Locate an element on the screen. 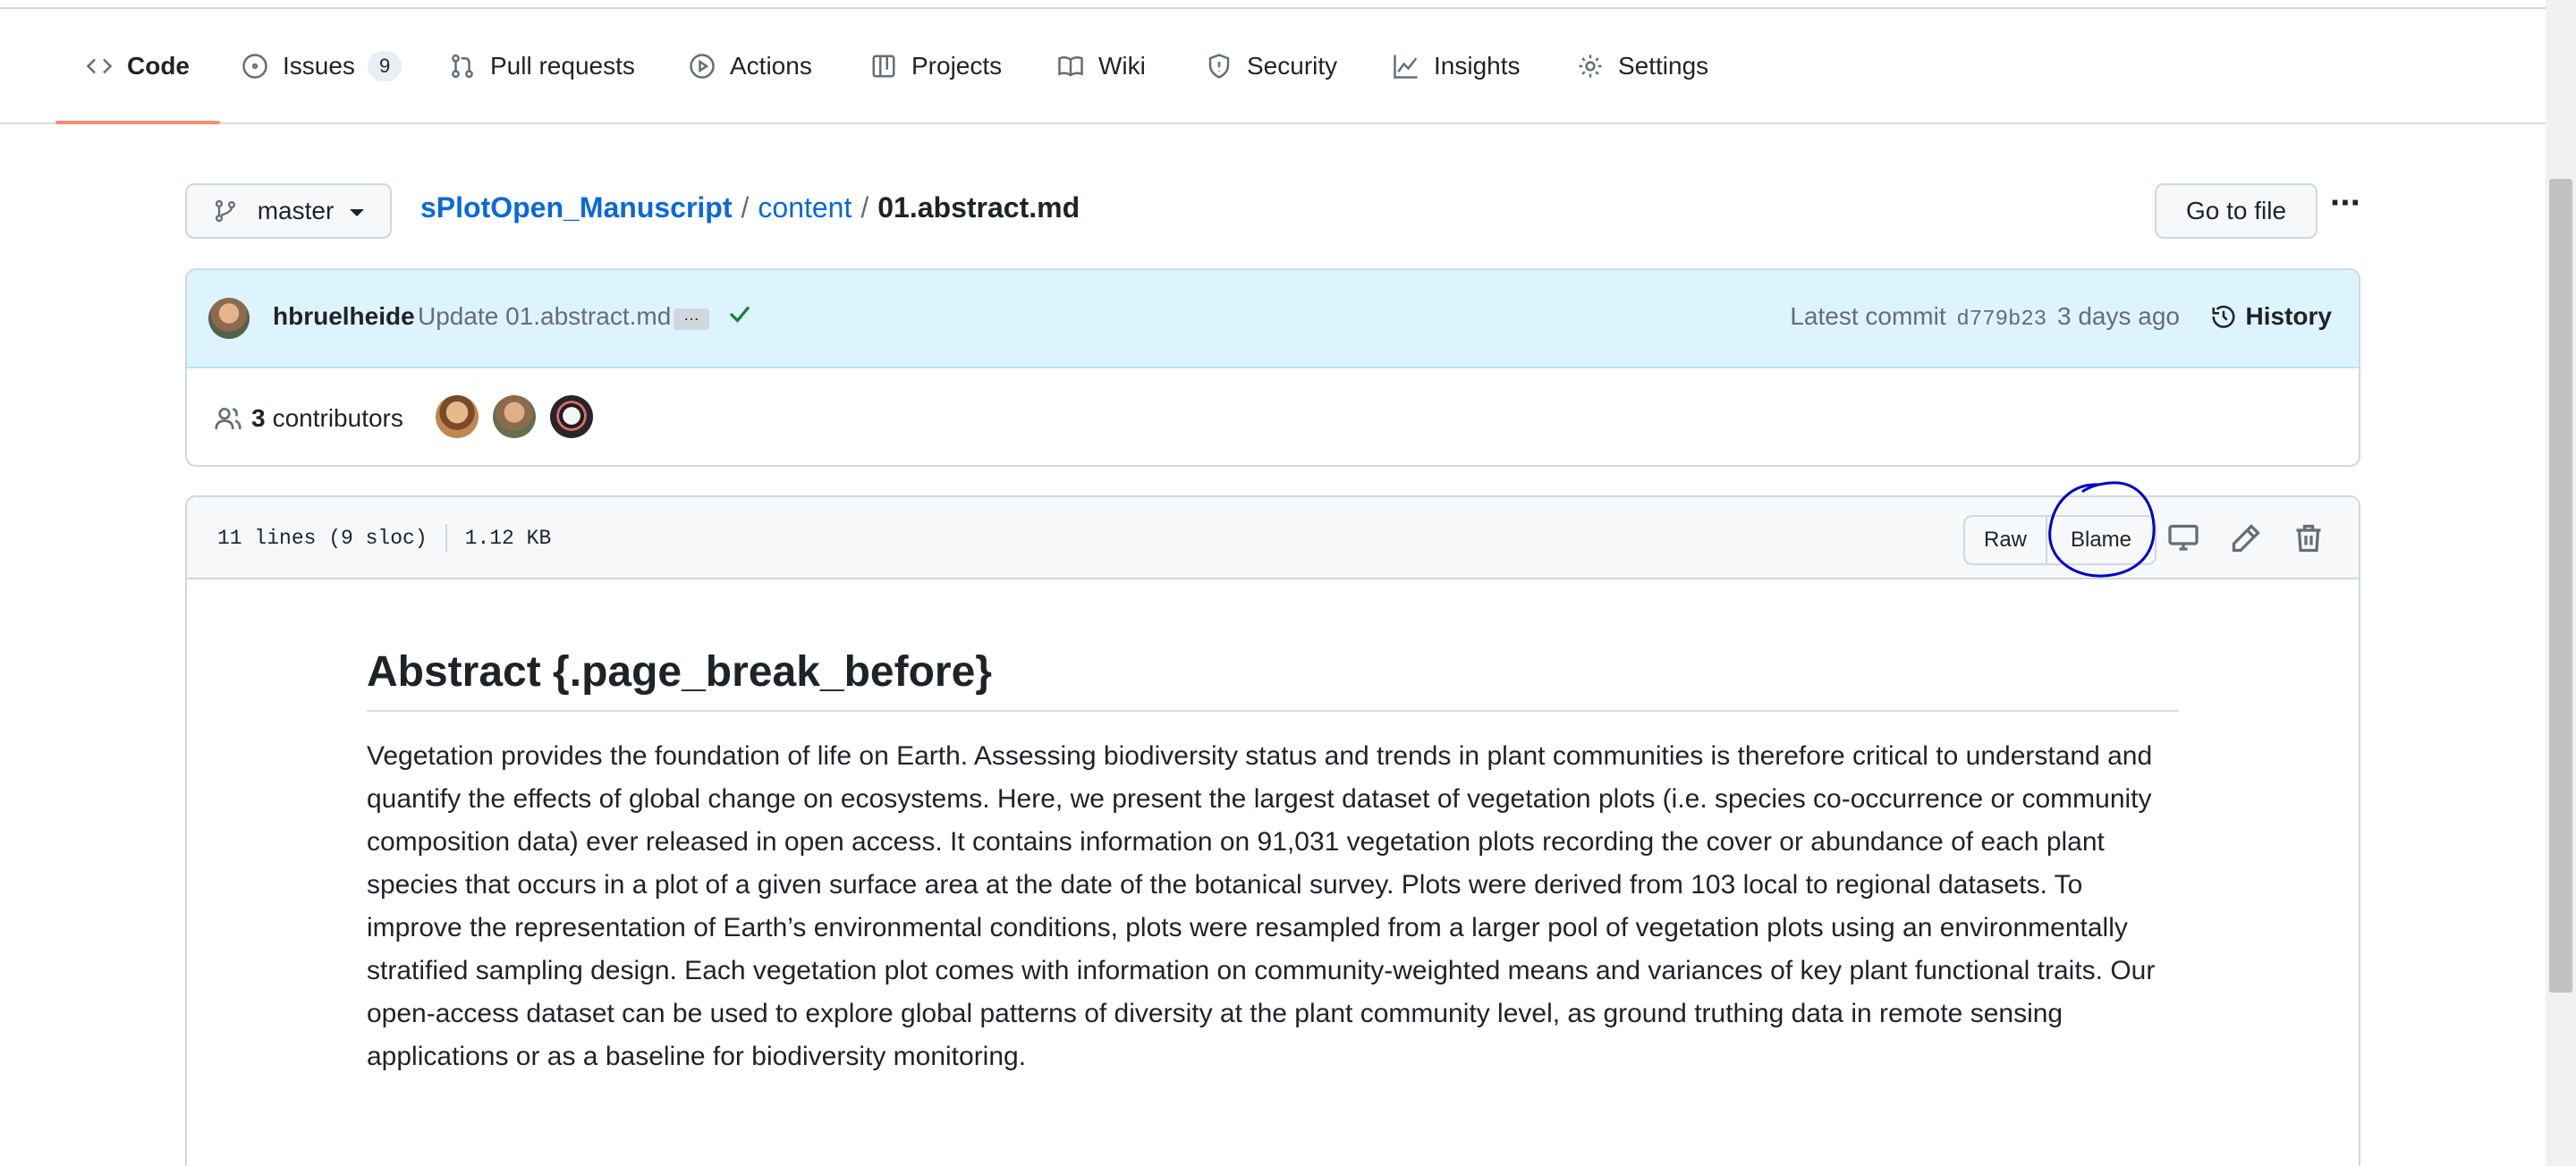 This screenshot has width=2576, height=1166. table-icon is located at coordinates (883, 66).